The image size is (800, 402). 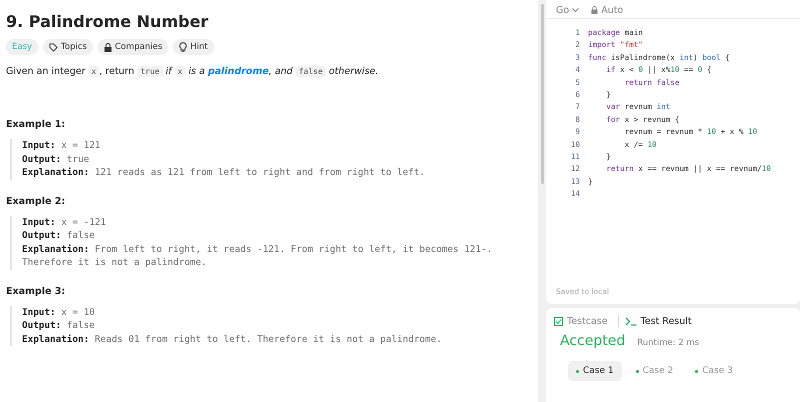 I want to click on problem-description: Given an integer x , return true if x is a palindrome, and false otherwise., so click(x=193, y=72).